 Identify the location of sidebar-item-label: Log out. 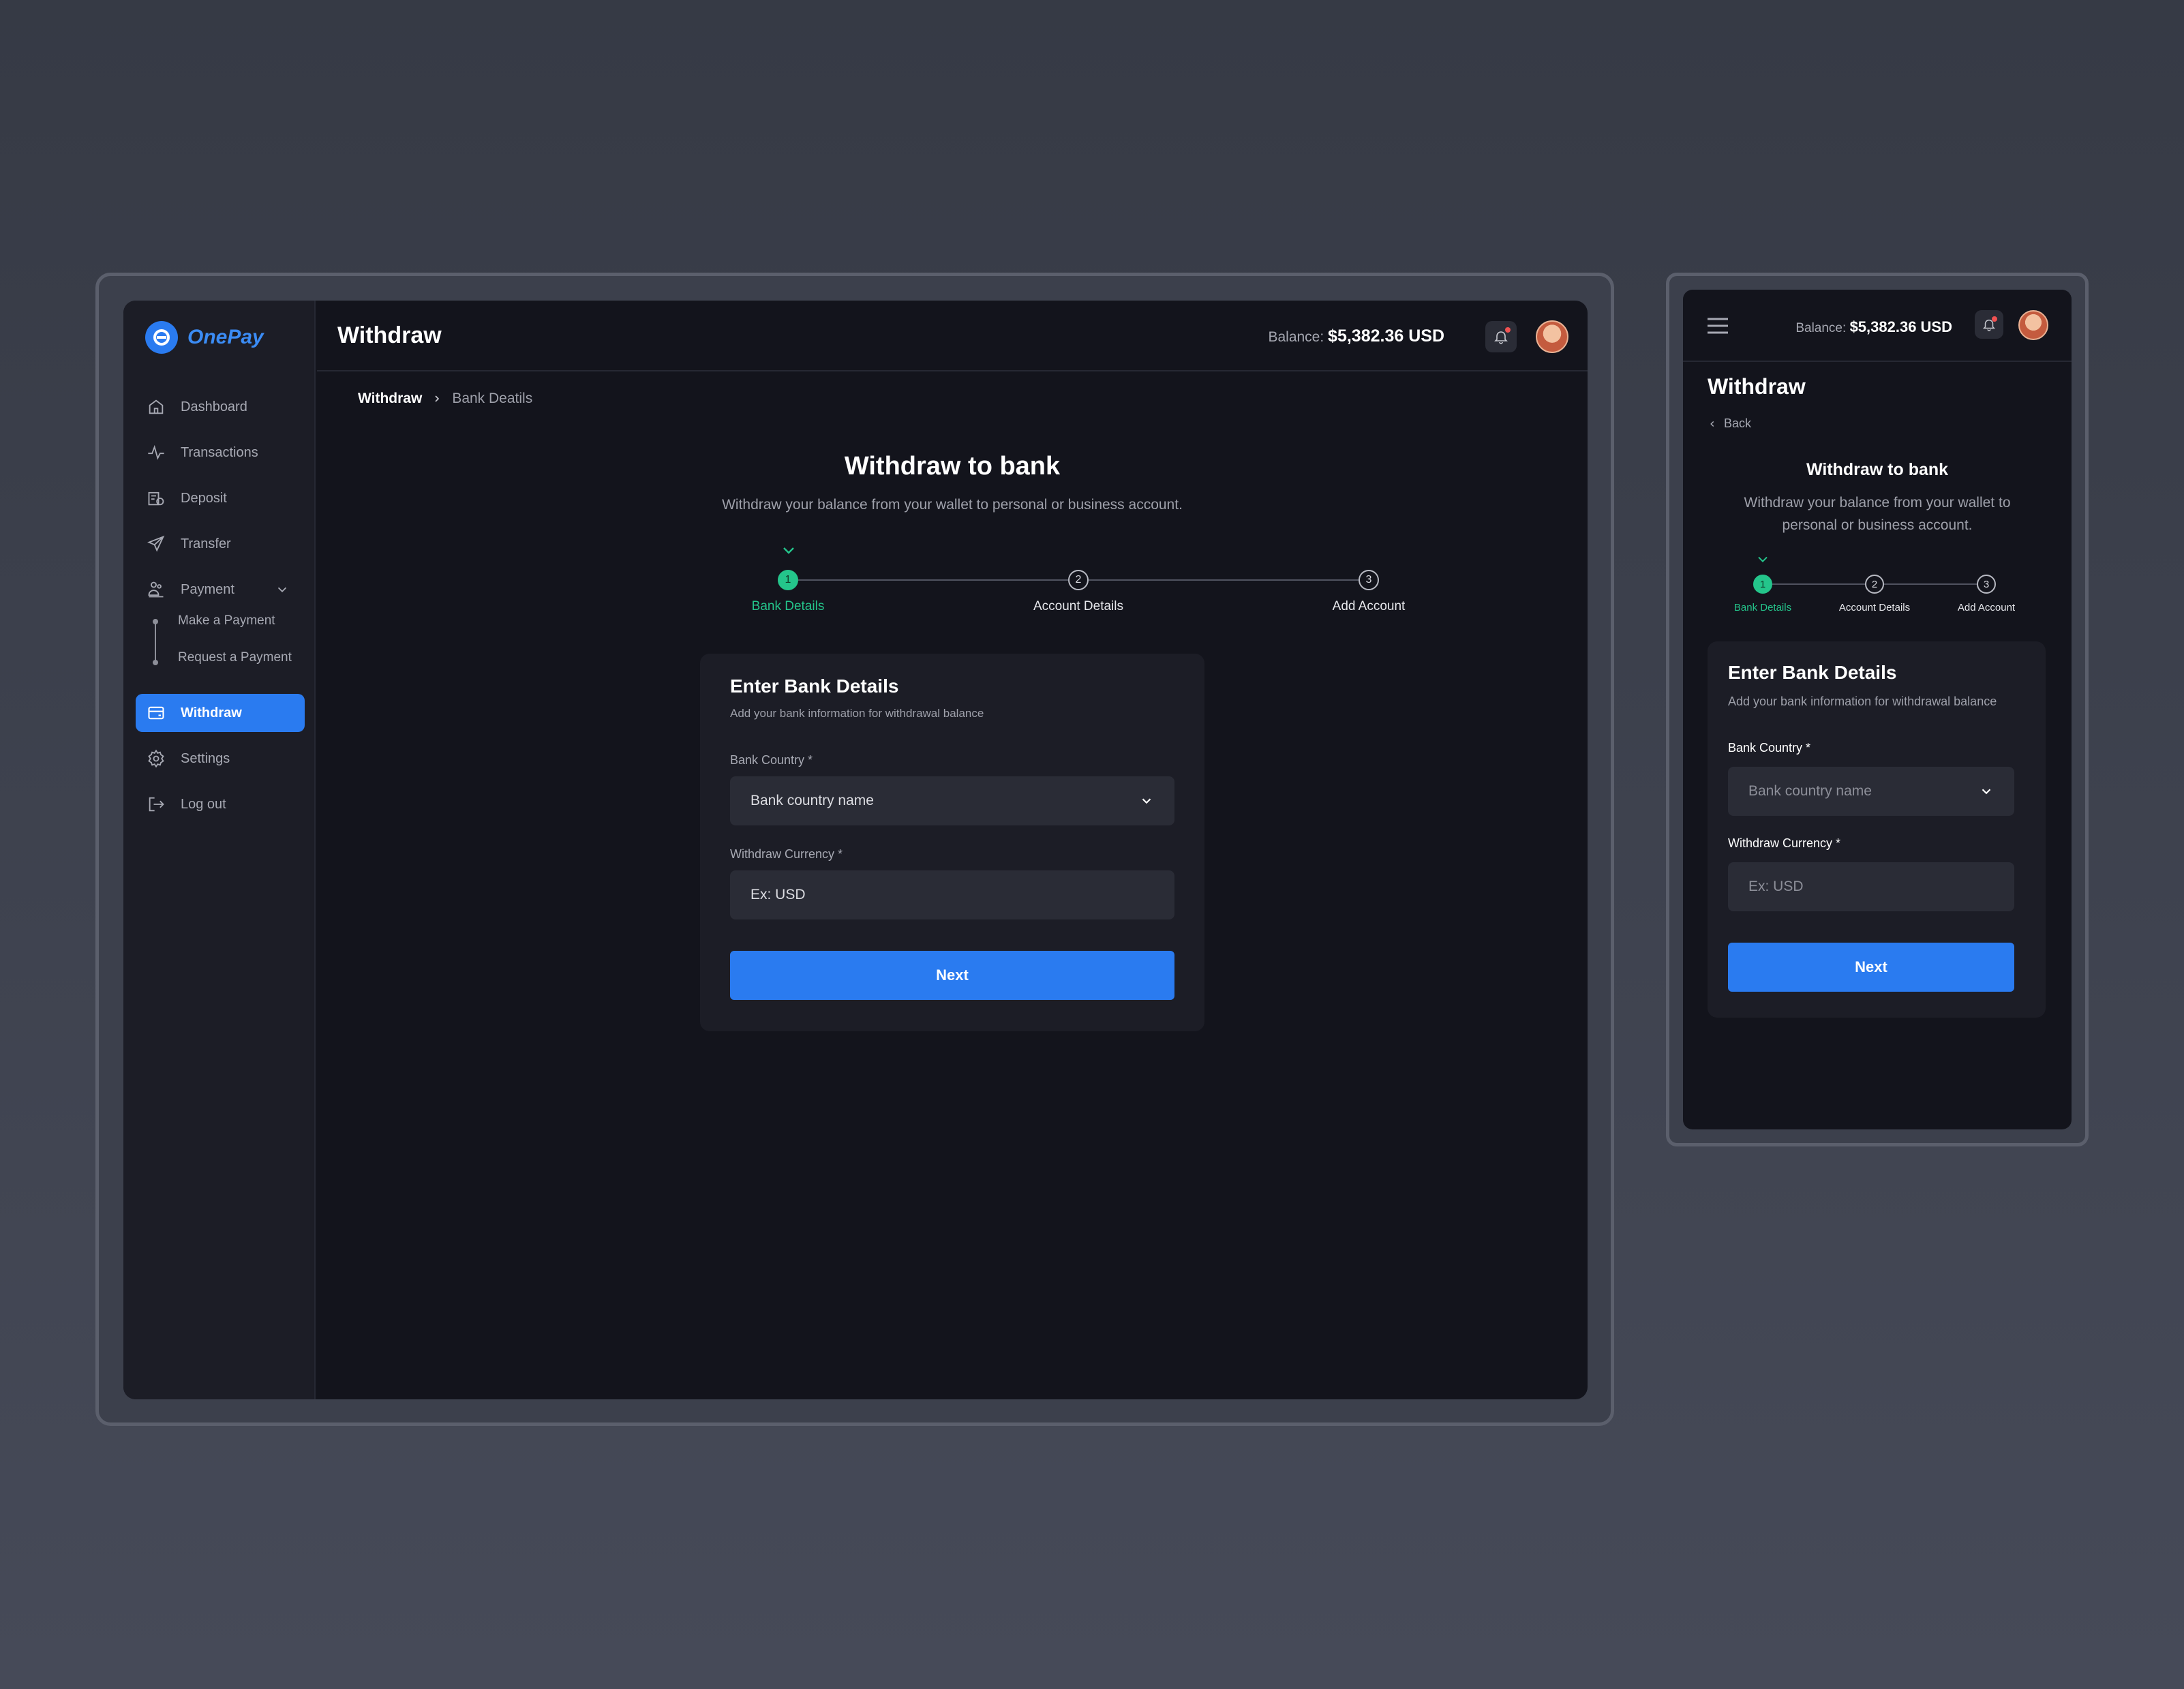
(203, 804).